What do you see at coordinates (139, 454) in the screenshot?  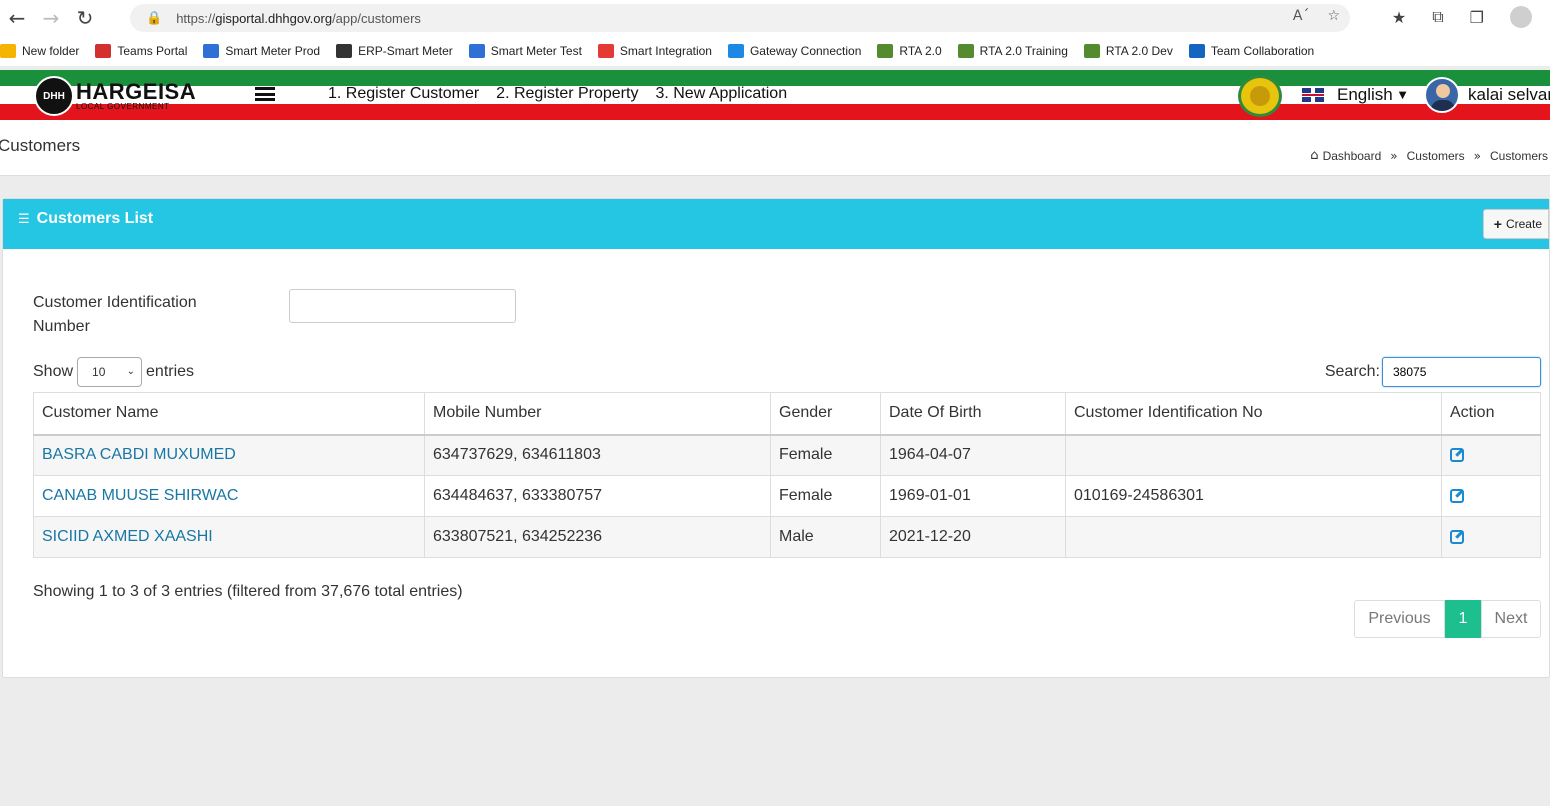 I see `customer-name-link: BASRA CABDI MUXUMED` at bounding box center [139, 454].